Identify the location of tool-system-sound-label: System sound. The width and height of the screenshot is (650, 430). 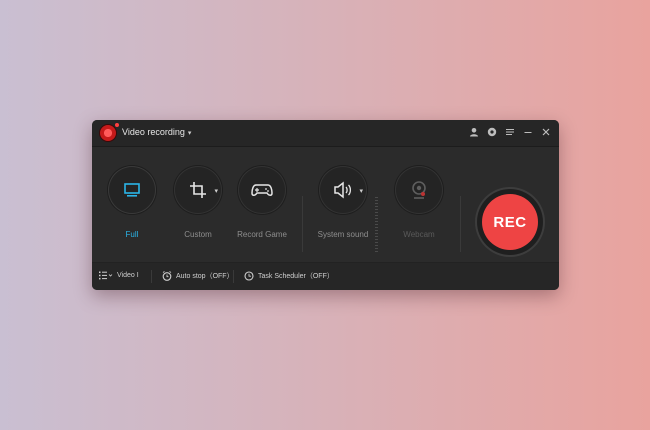
(343, 234).